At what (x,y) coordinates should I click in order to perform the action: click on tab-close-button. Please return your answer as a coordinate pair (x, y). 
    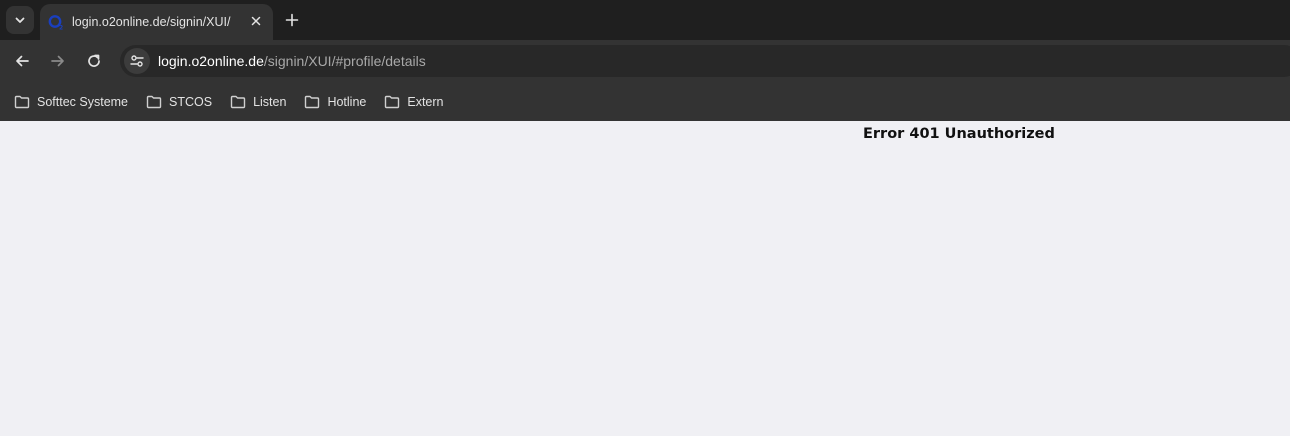
    Looking at the image, I should click on (256, 21).